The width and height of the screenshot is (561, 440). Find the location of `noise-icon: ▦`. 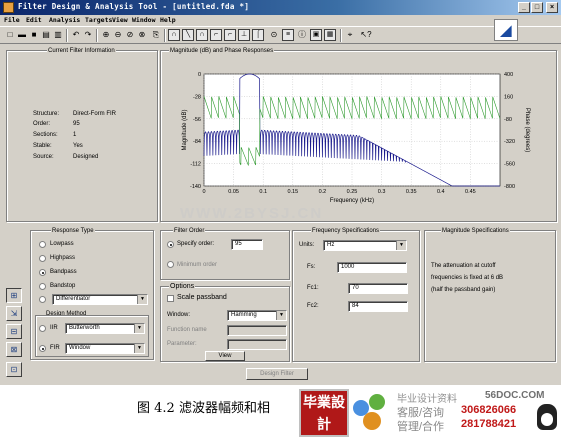

noise-icon: ▦ is located at coordinates (330, 35).